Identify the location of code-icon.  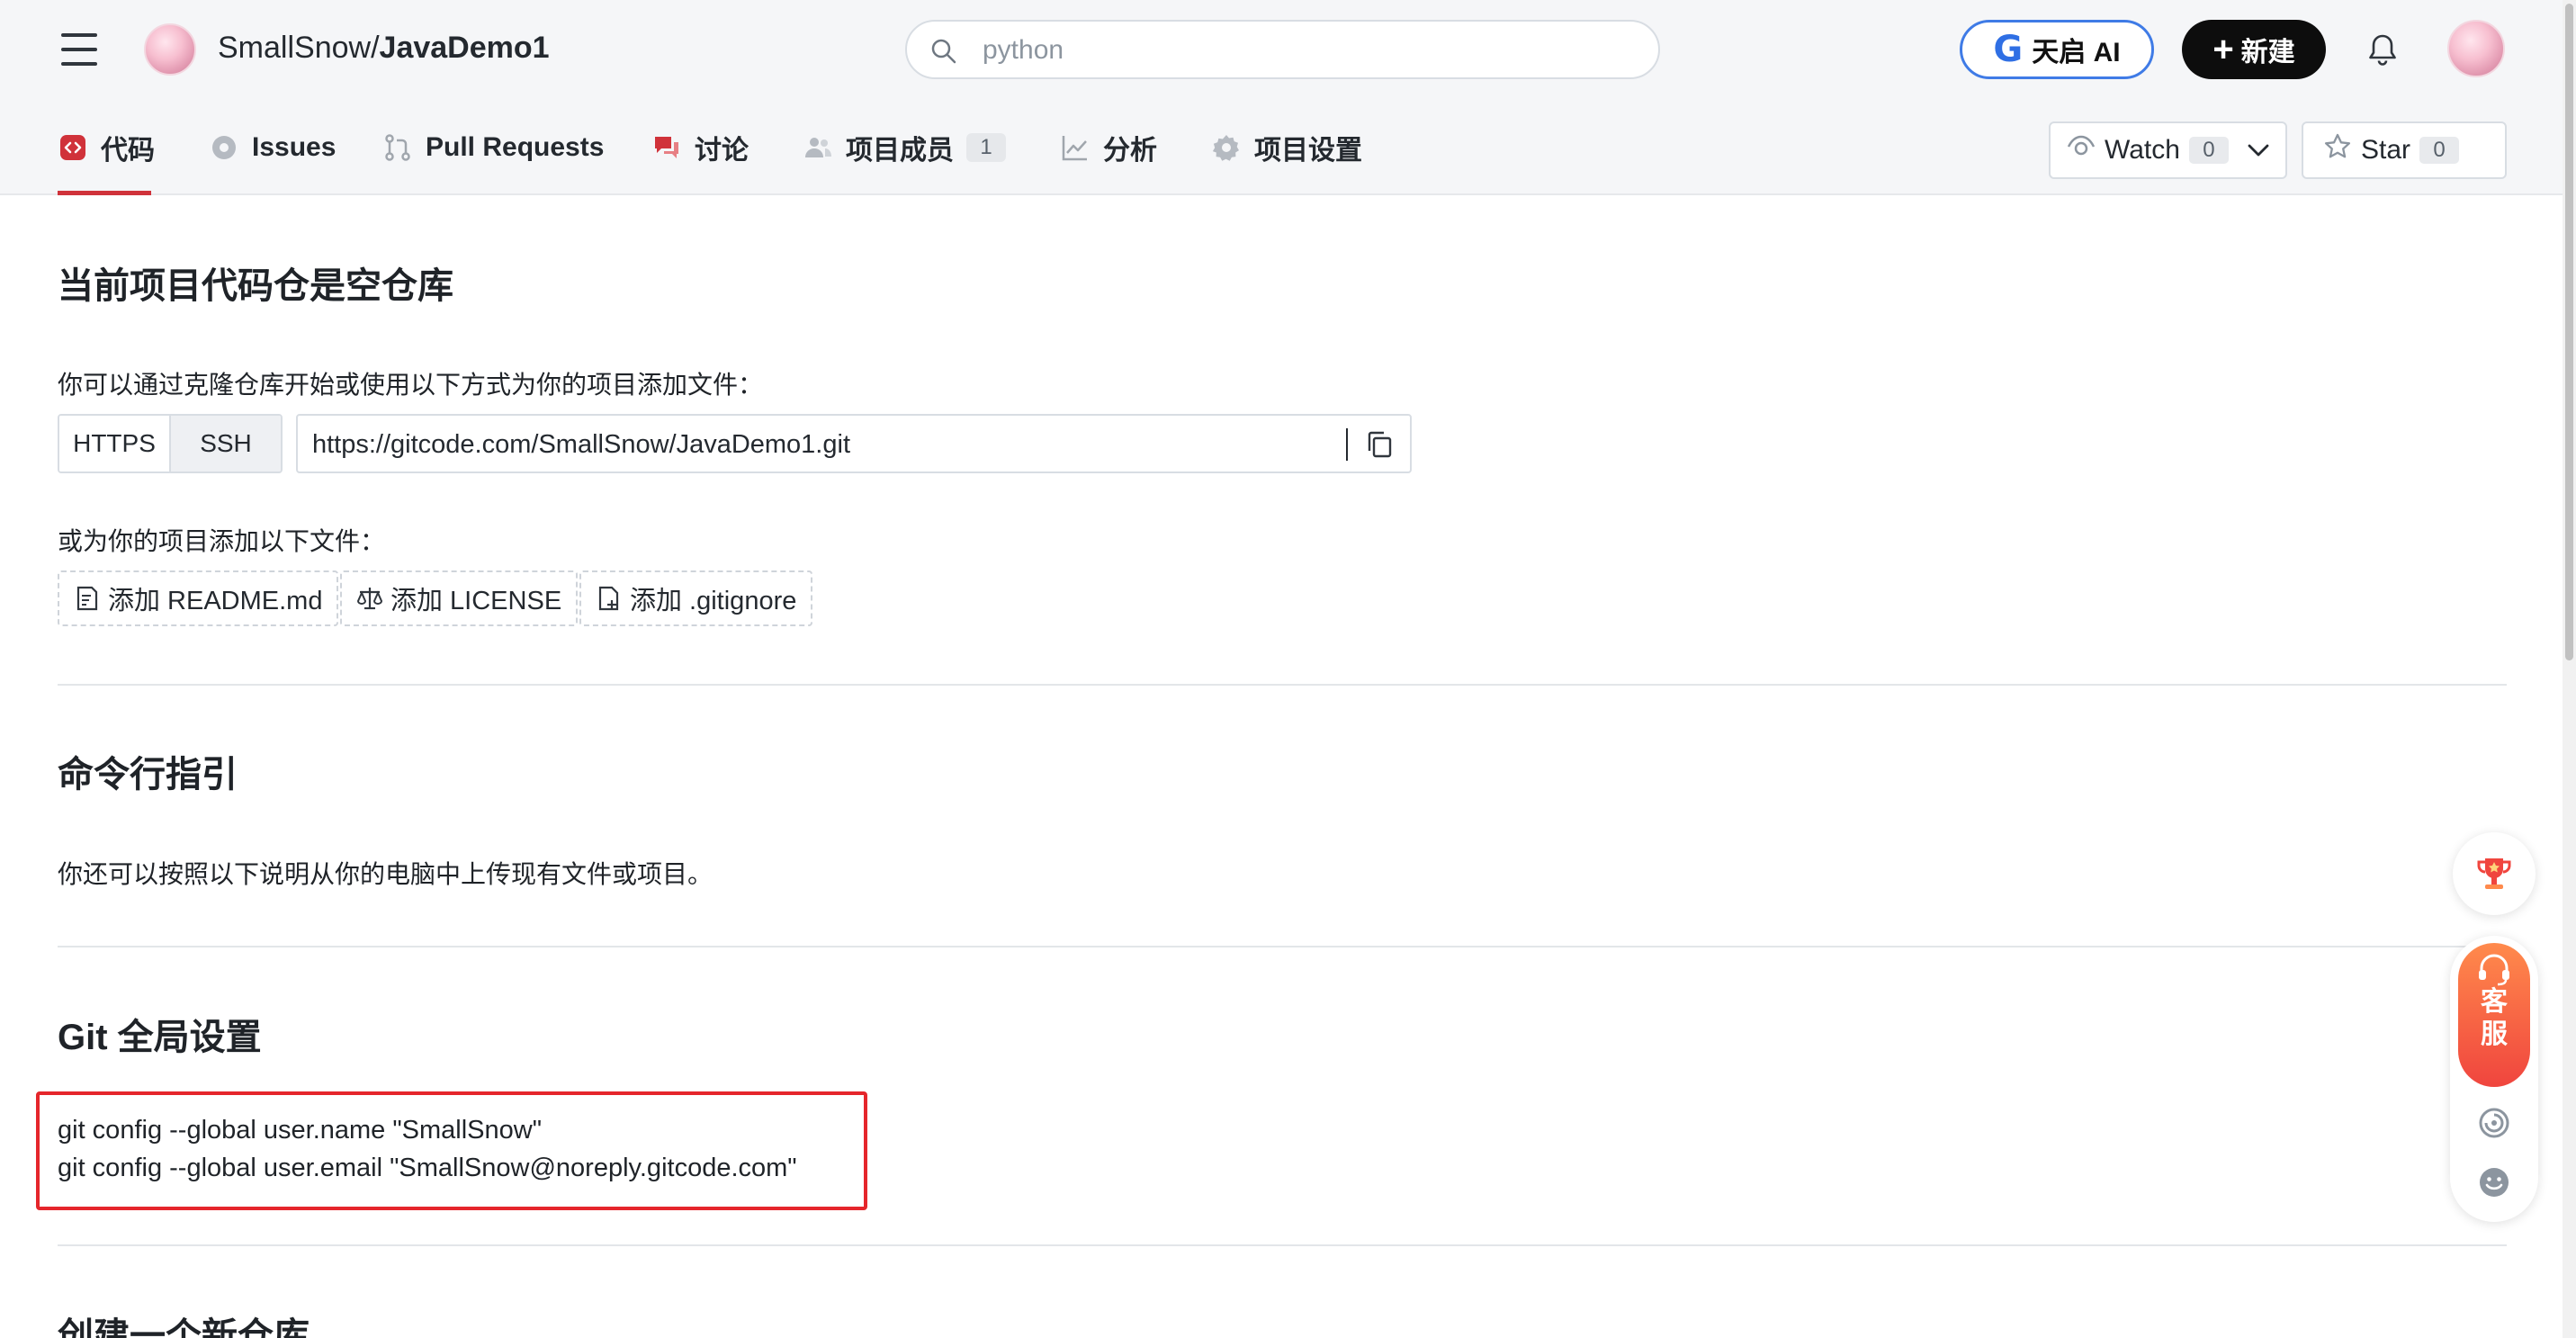
(73, 147).